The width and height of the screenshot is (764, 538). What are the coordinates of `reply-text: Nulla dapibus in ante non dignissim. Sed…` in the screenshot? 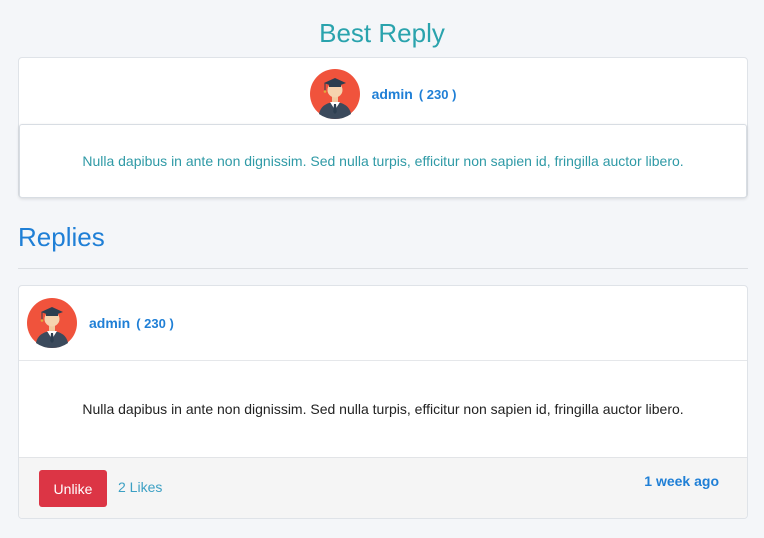 It's located at (383, 409).